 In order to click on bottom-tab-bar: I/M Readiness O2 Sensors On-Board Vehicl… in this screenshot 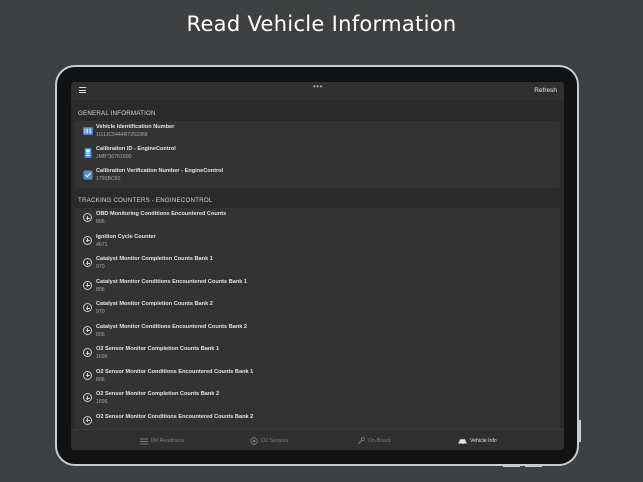, I will do `click(317, 439)`.